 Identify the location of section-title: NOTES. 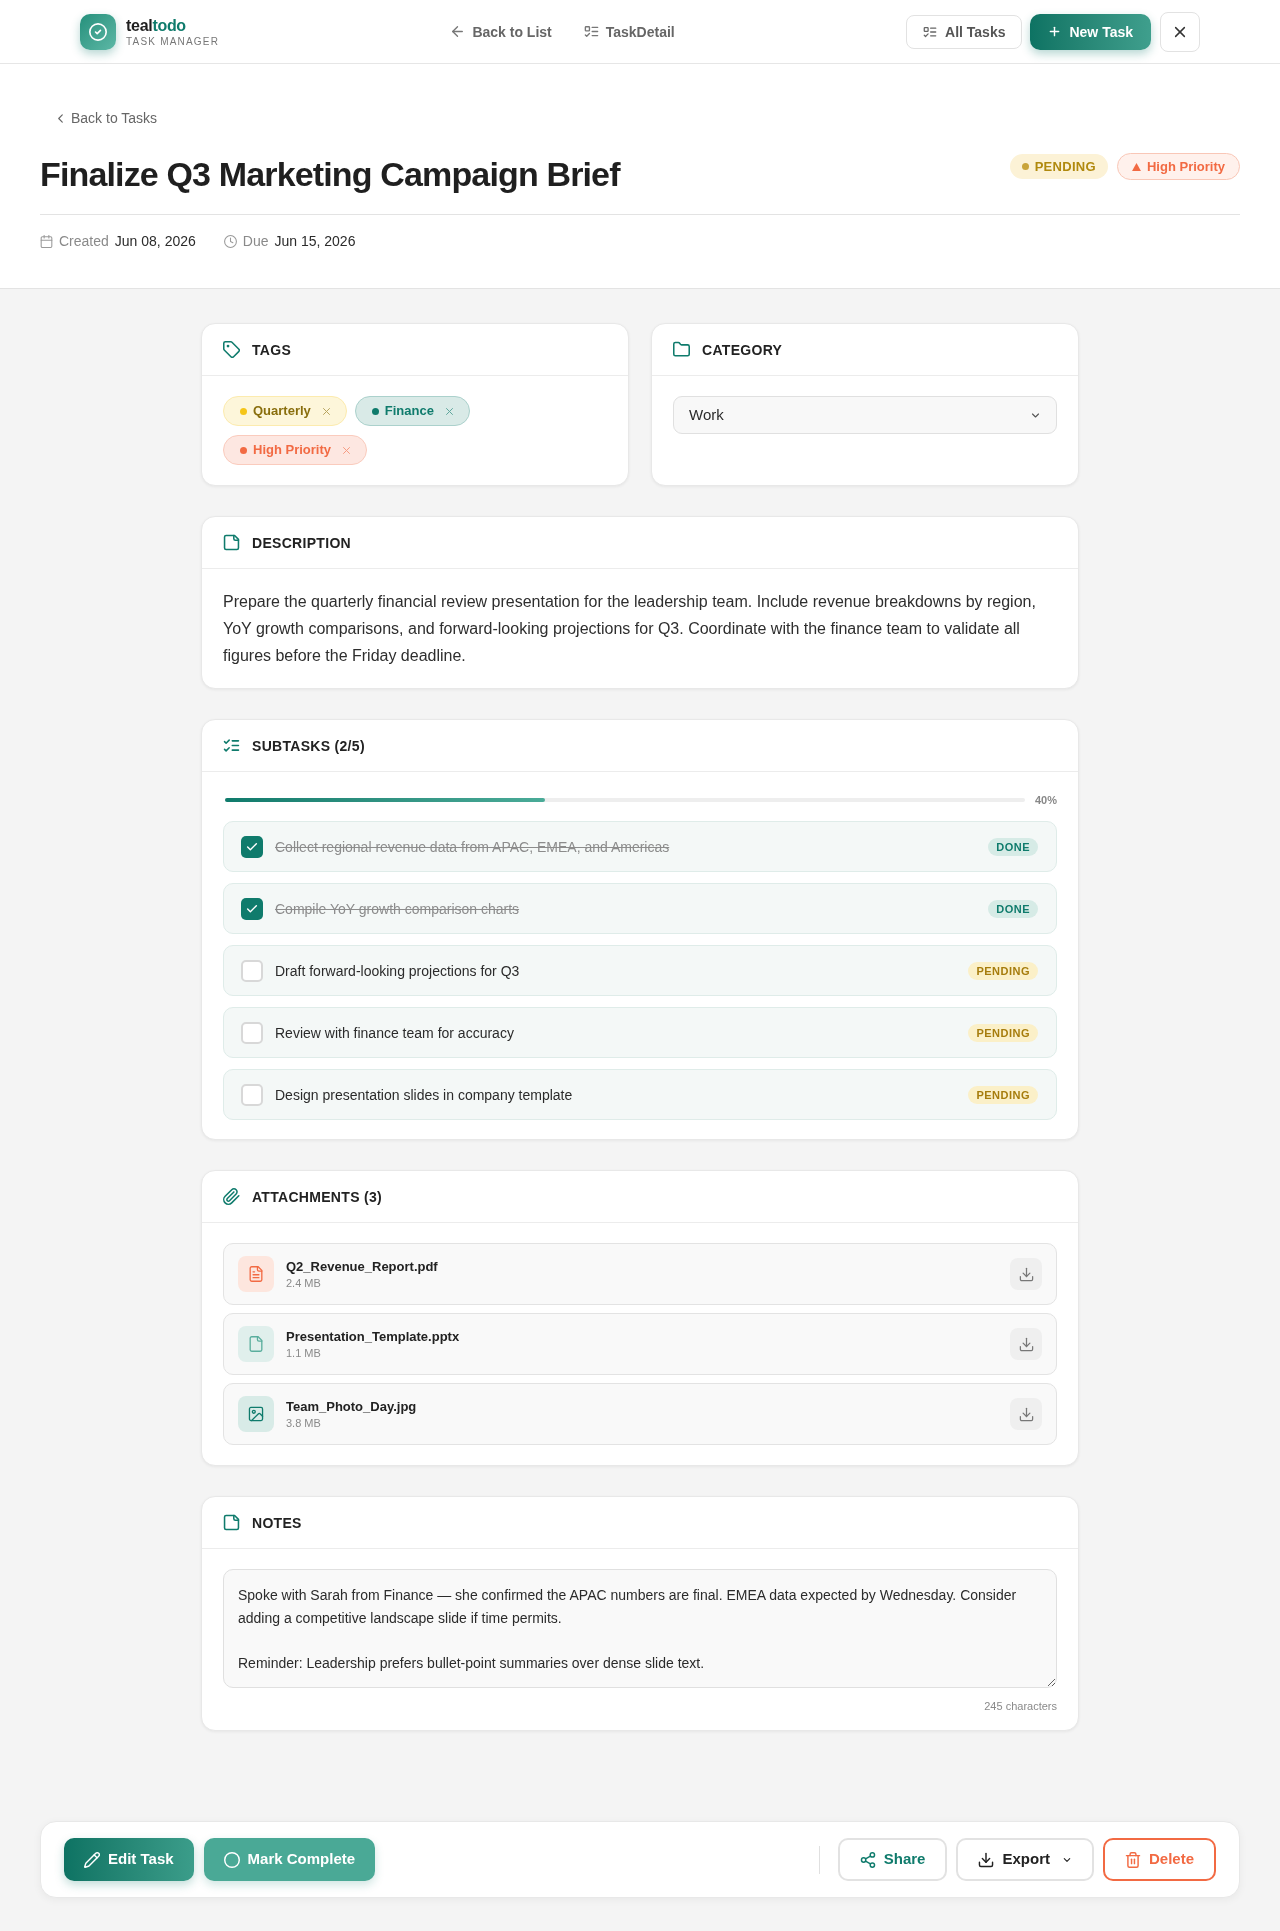
(277, 1523).